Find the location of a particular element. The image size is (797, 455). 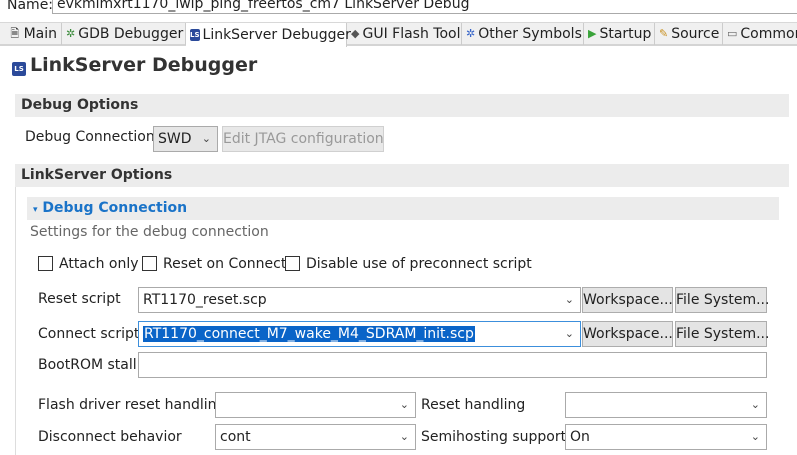

debug-connection-label: Debug Connection is located at coordinates (90, 137).